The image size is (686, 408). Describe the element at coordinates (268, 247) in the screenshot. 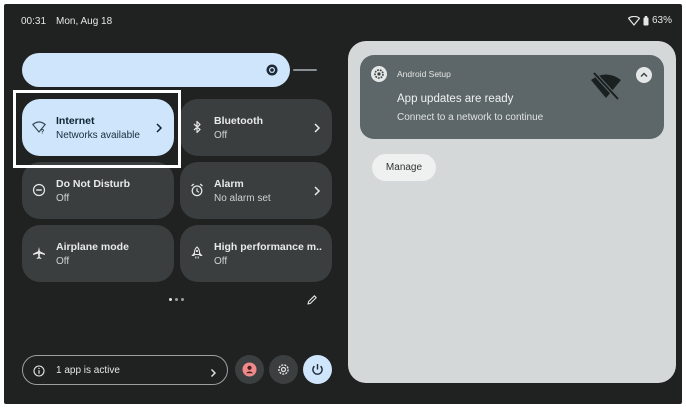

I see `tile-high-performance-title: High performance m..` at that location.